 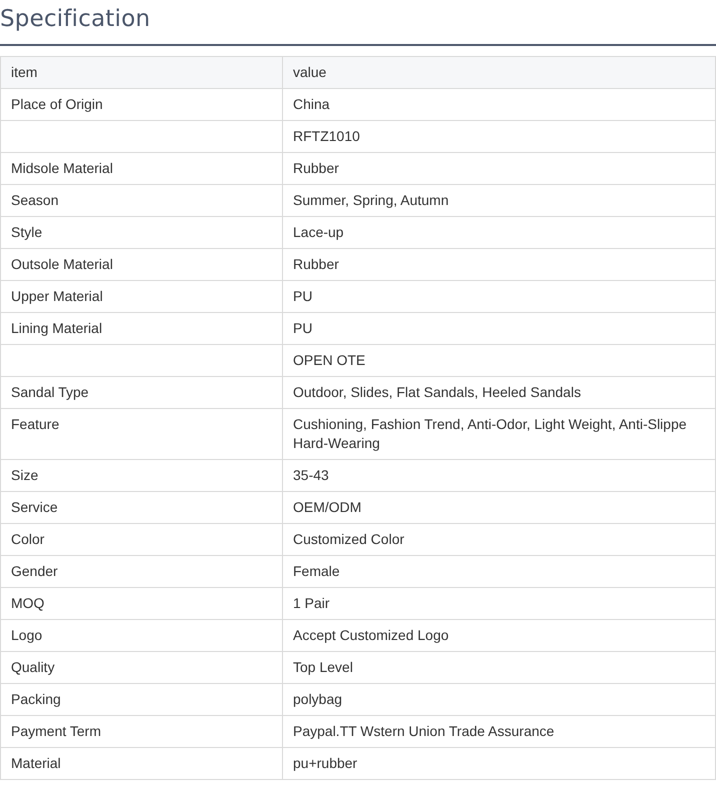 I want to click on table-cell: China, so click(x=499, y=104).